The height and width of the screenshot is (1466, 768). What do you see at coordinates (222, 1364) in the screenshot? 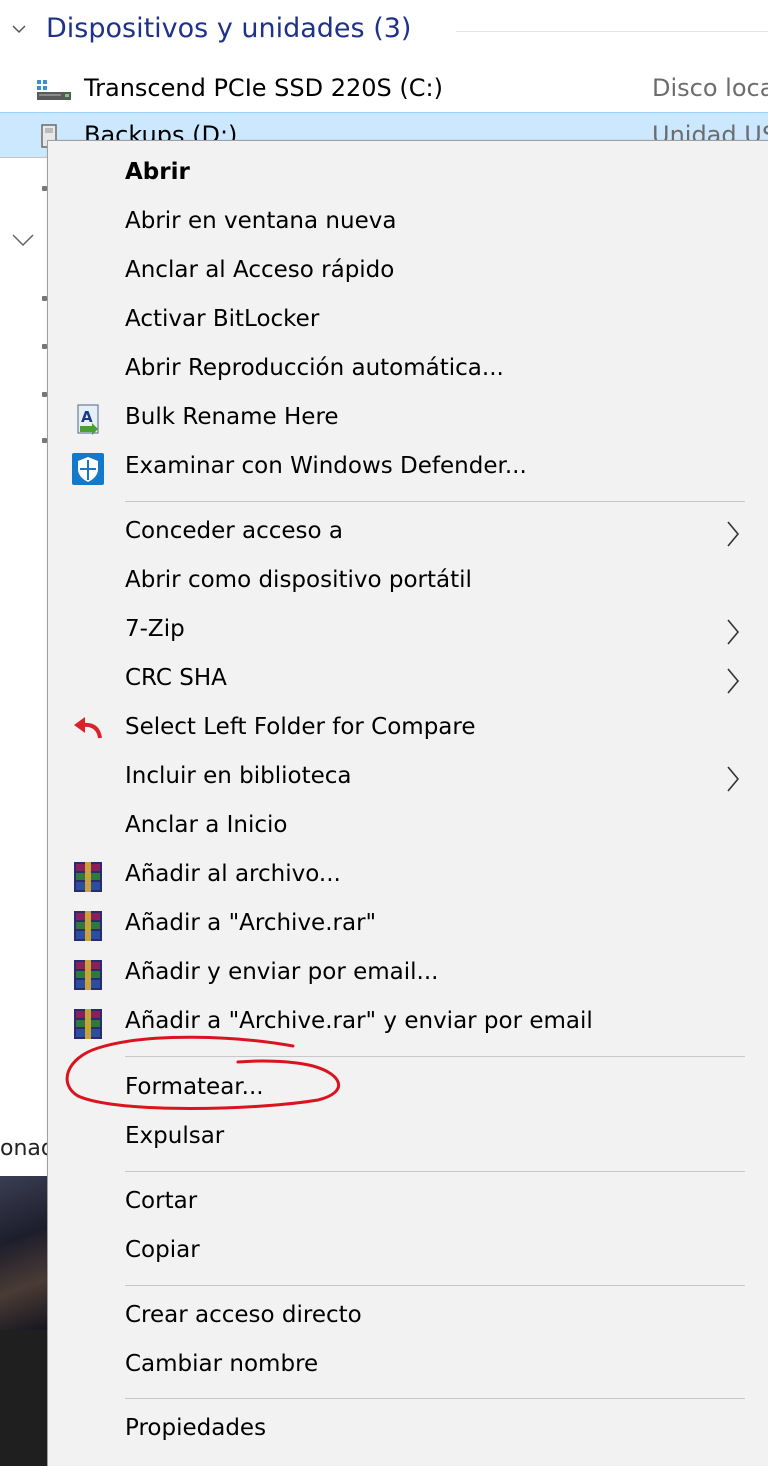
I see `menu-item-label: Cambiar nombre` at bounding box center [222, 1364].